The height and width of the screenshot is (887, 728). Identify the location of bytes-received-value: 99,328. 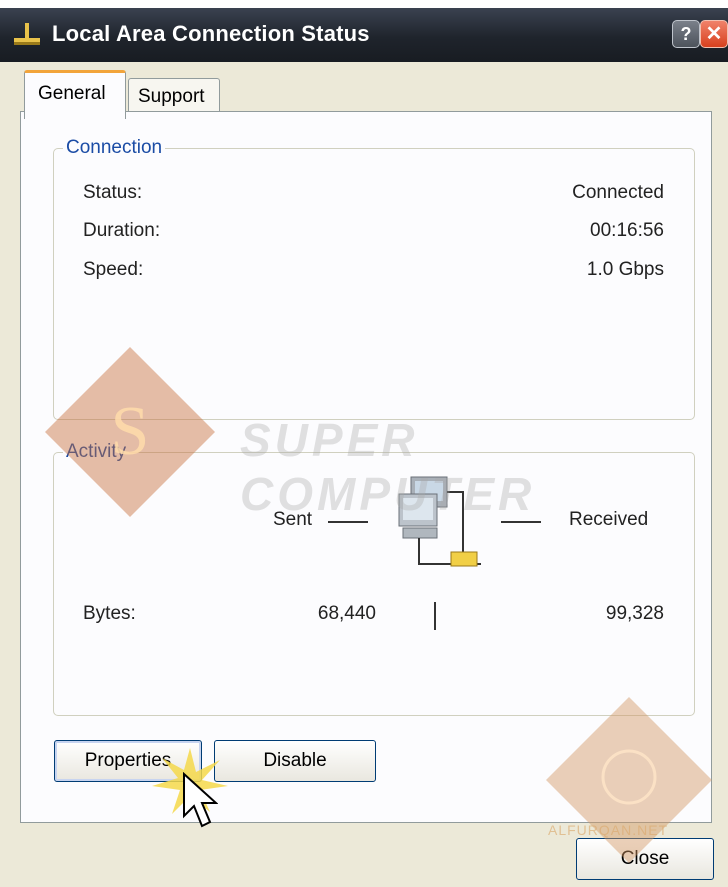
(634, 613).